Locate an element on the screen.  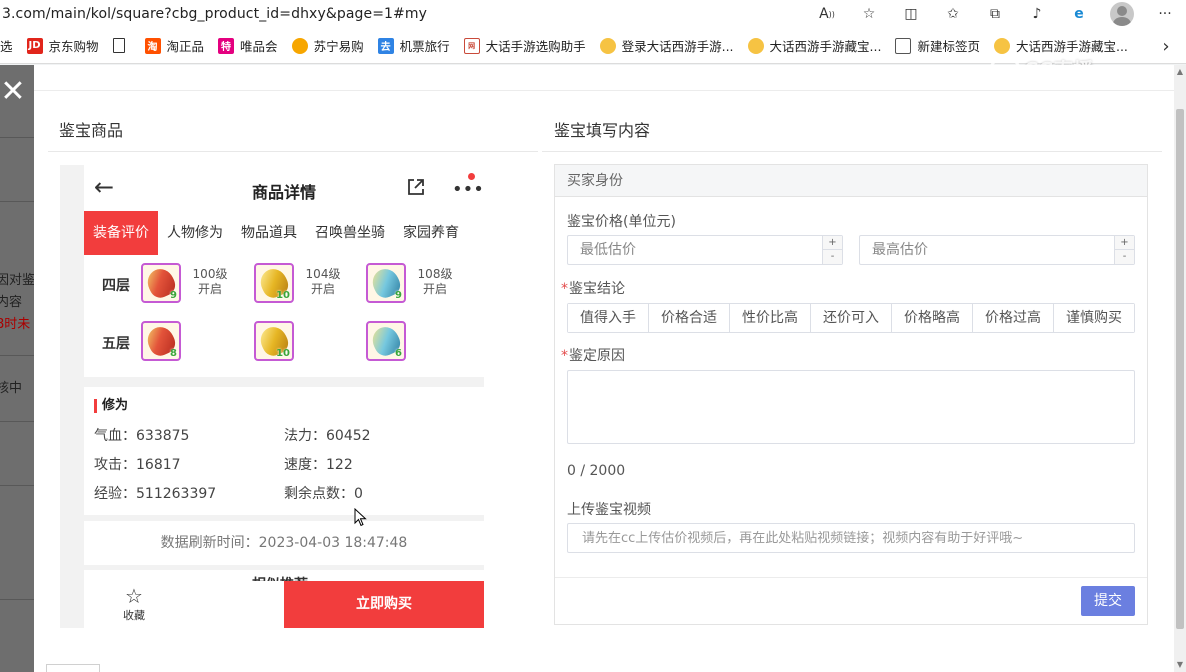
min-price-input: + - is located at coordinates (705, 250).